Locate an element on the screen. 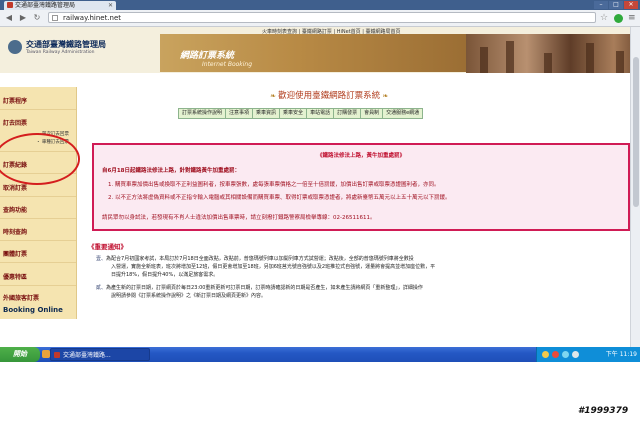 This screenshot has height=422, width=640. welcome-title: ❧ 歡迎使用臺鐵網路訂票系統 ❧ is located at coordinates (329, 95).